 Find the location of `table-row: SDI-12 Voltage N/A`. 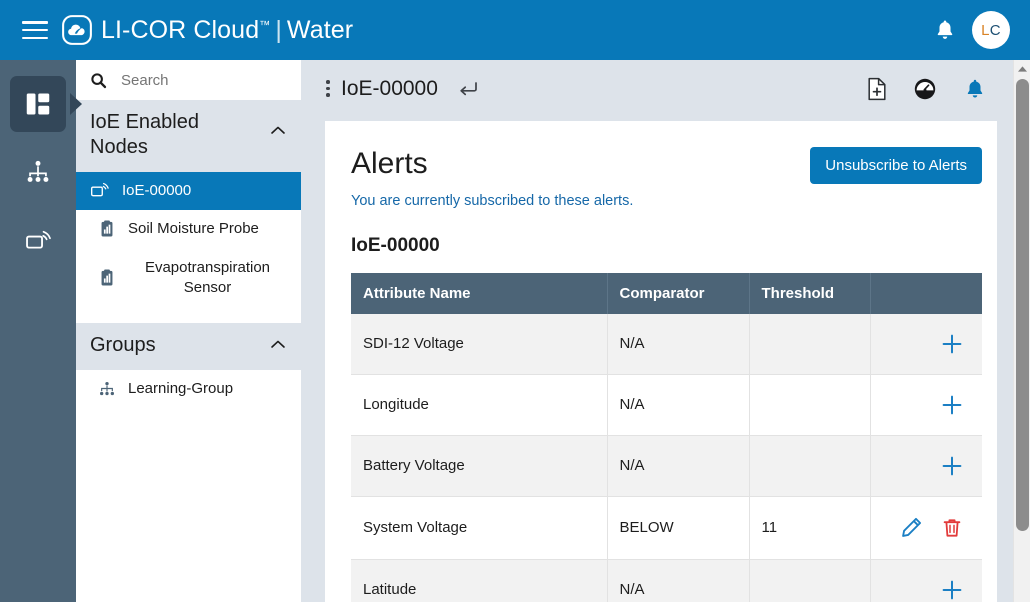

table-row: SDI-12 Voltage N/A is located at coordinates (666, 344).